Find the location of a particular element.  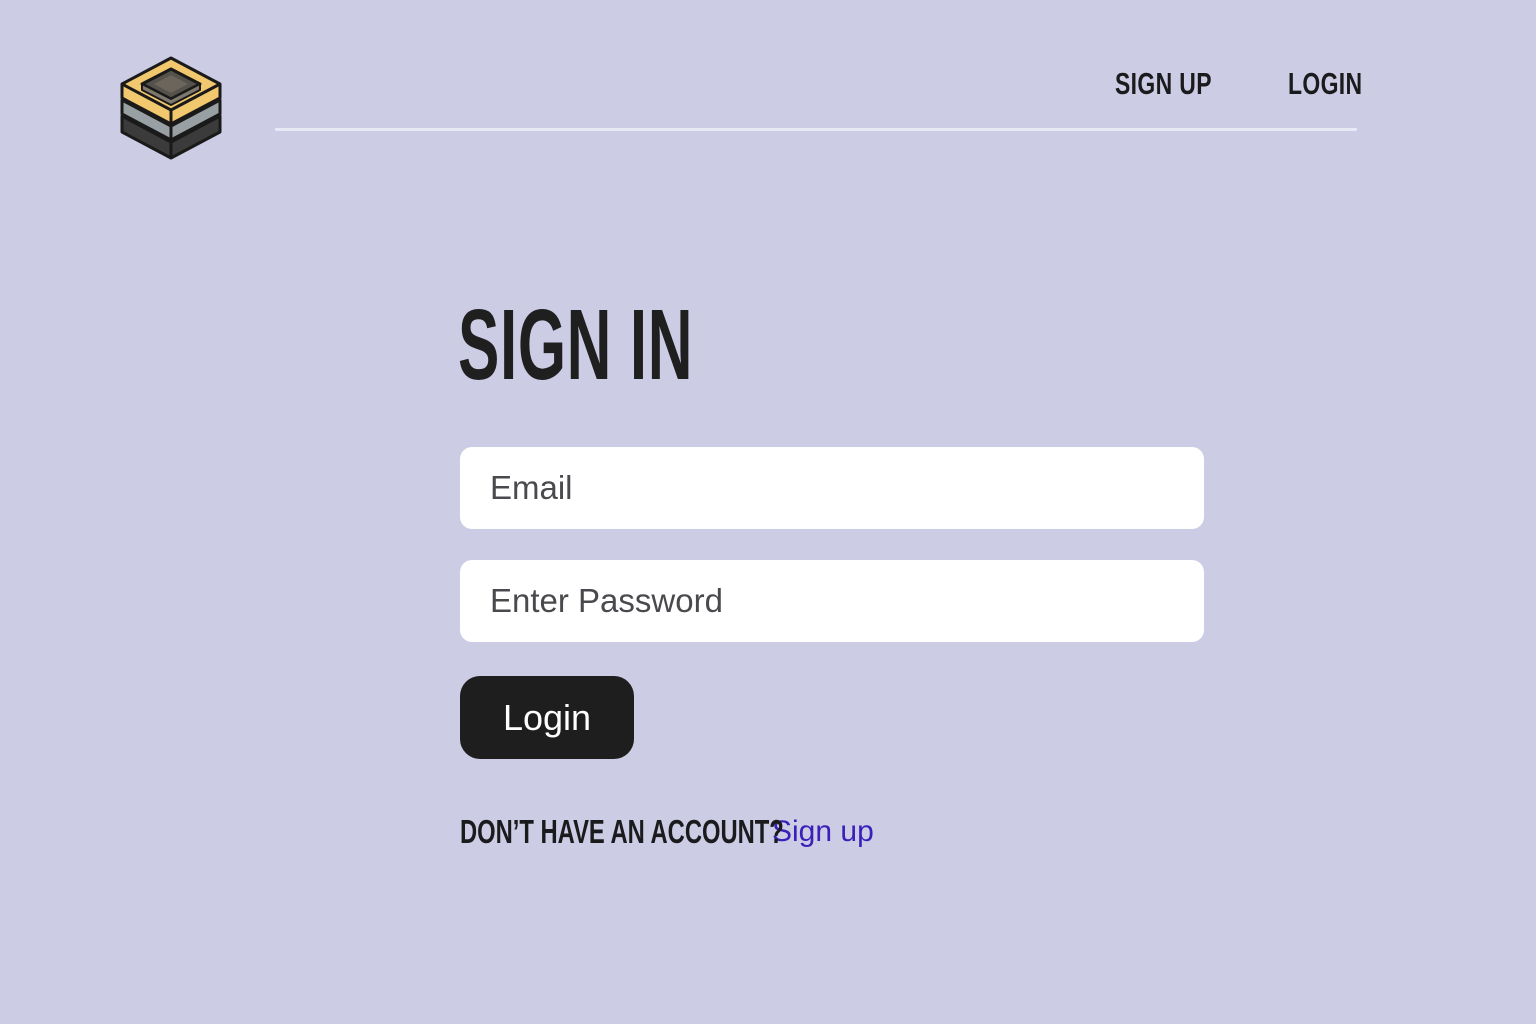

signup-prompt-text: DON’T HAVE AN ACCOUNT? is located at coordinates (622, 831).